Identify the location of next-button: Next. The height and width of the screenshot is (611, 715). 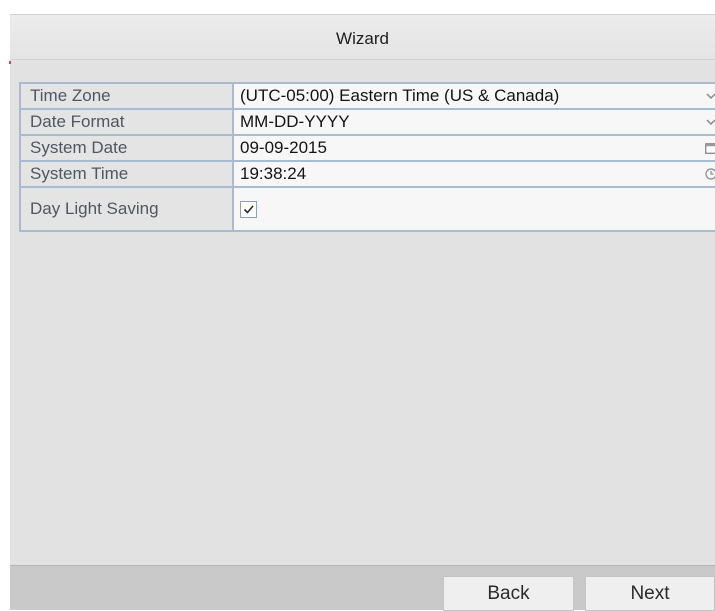
(650, 593).